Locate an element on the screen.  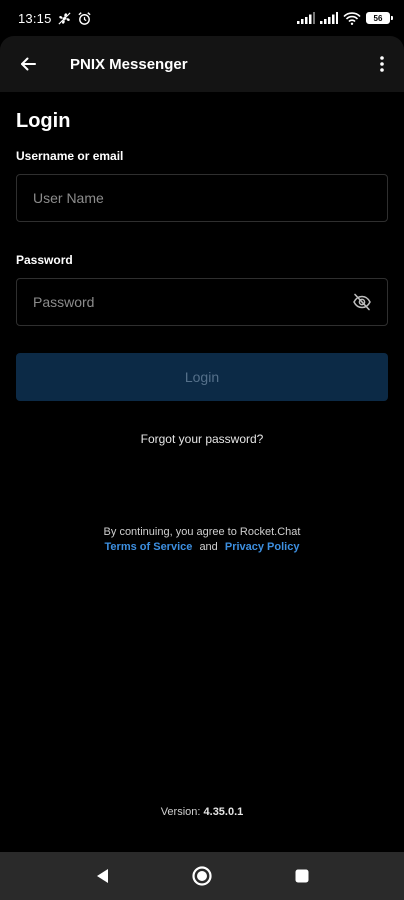
more-options-button is located at coordinates (382, 64).